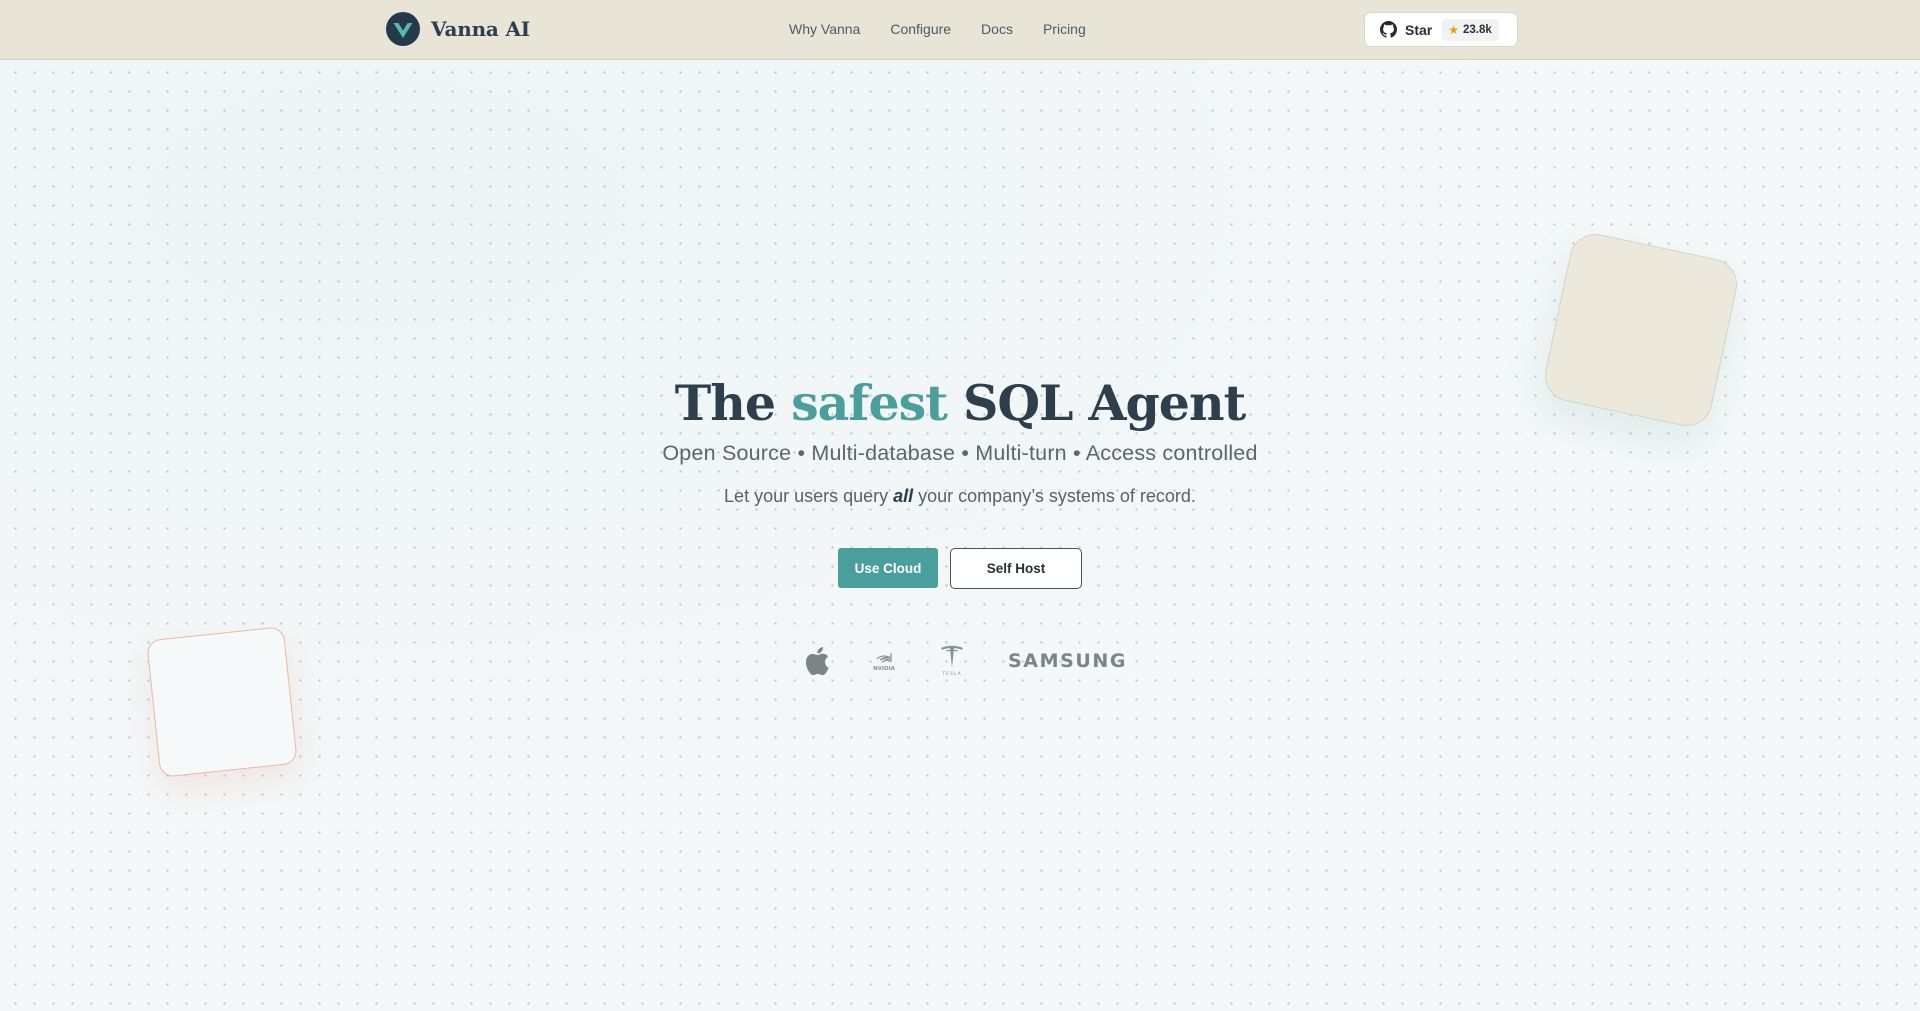 This screenshot has height=1011, width=1920. I want to click on tagline-suffix: your company’s systems of record., so click(1054, 496).